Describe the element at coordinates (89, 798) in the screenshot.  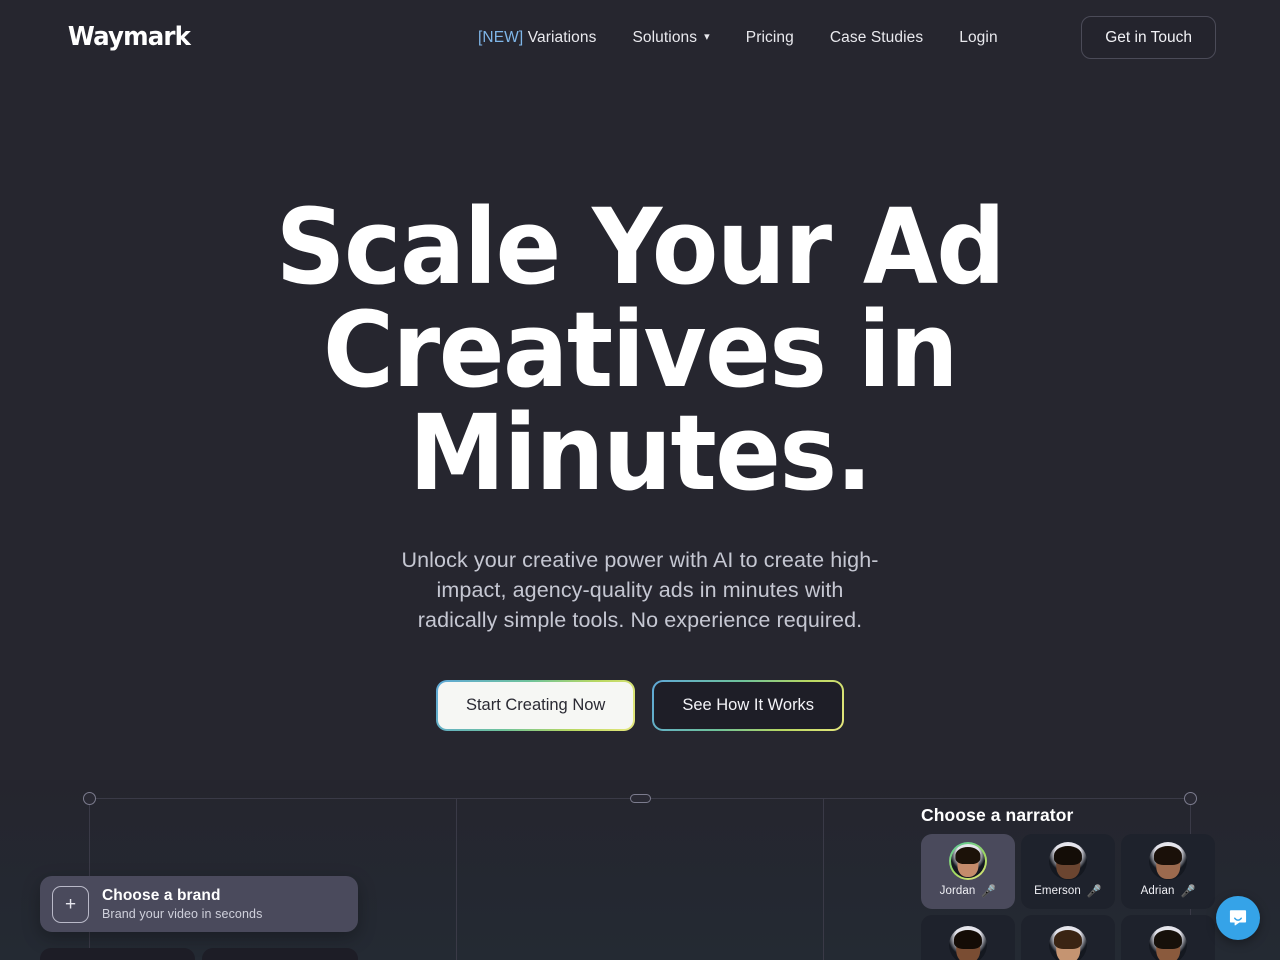
I see `resize-handle-left` at that location.